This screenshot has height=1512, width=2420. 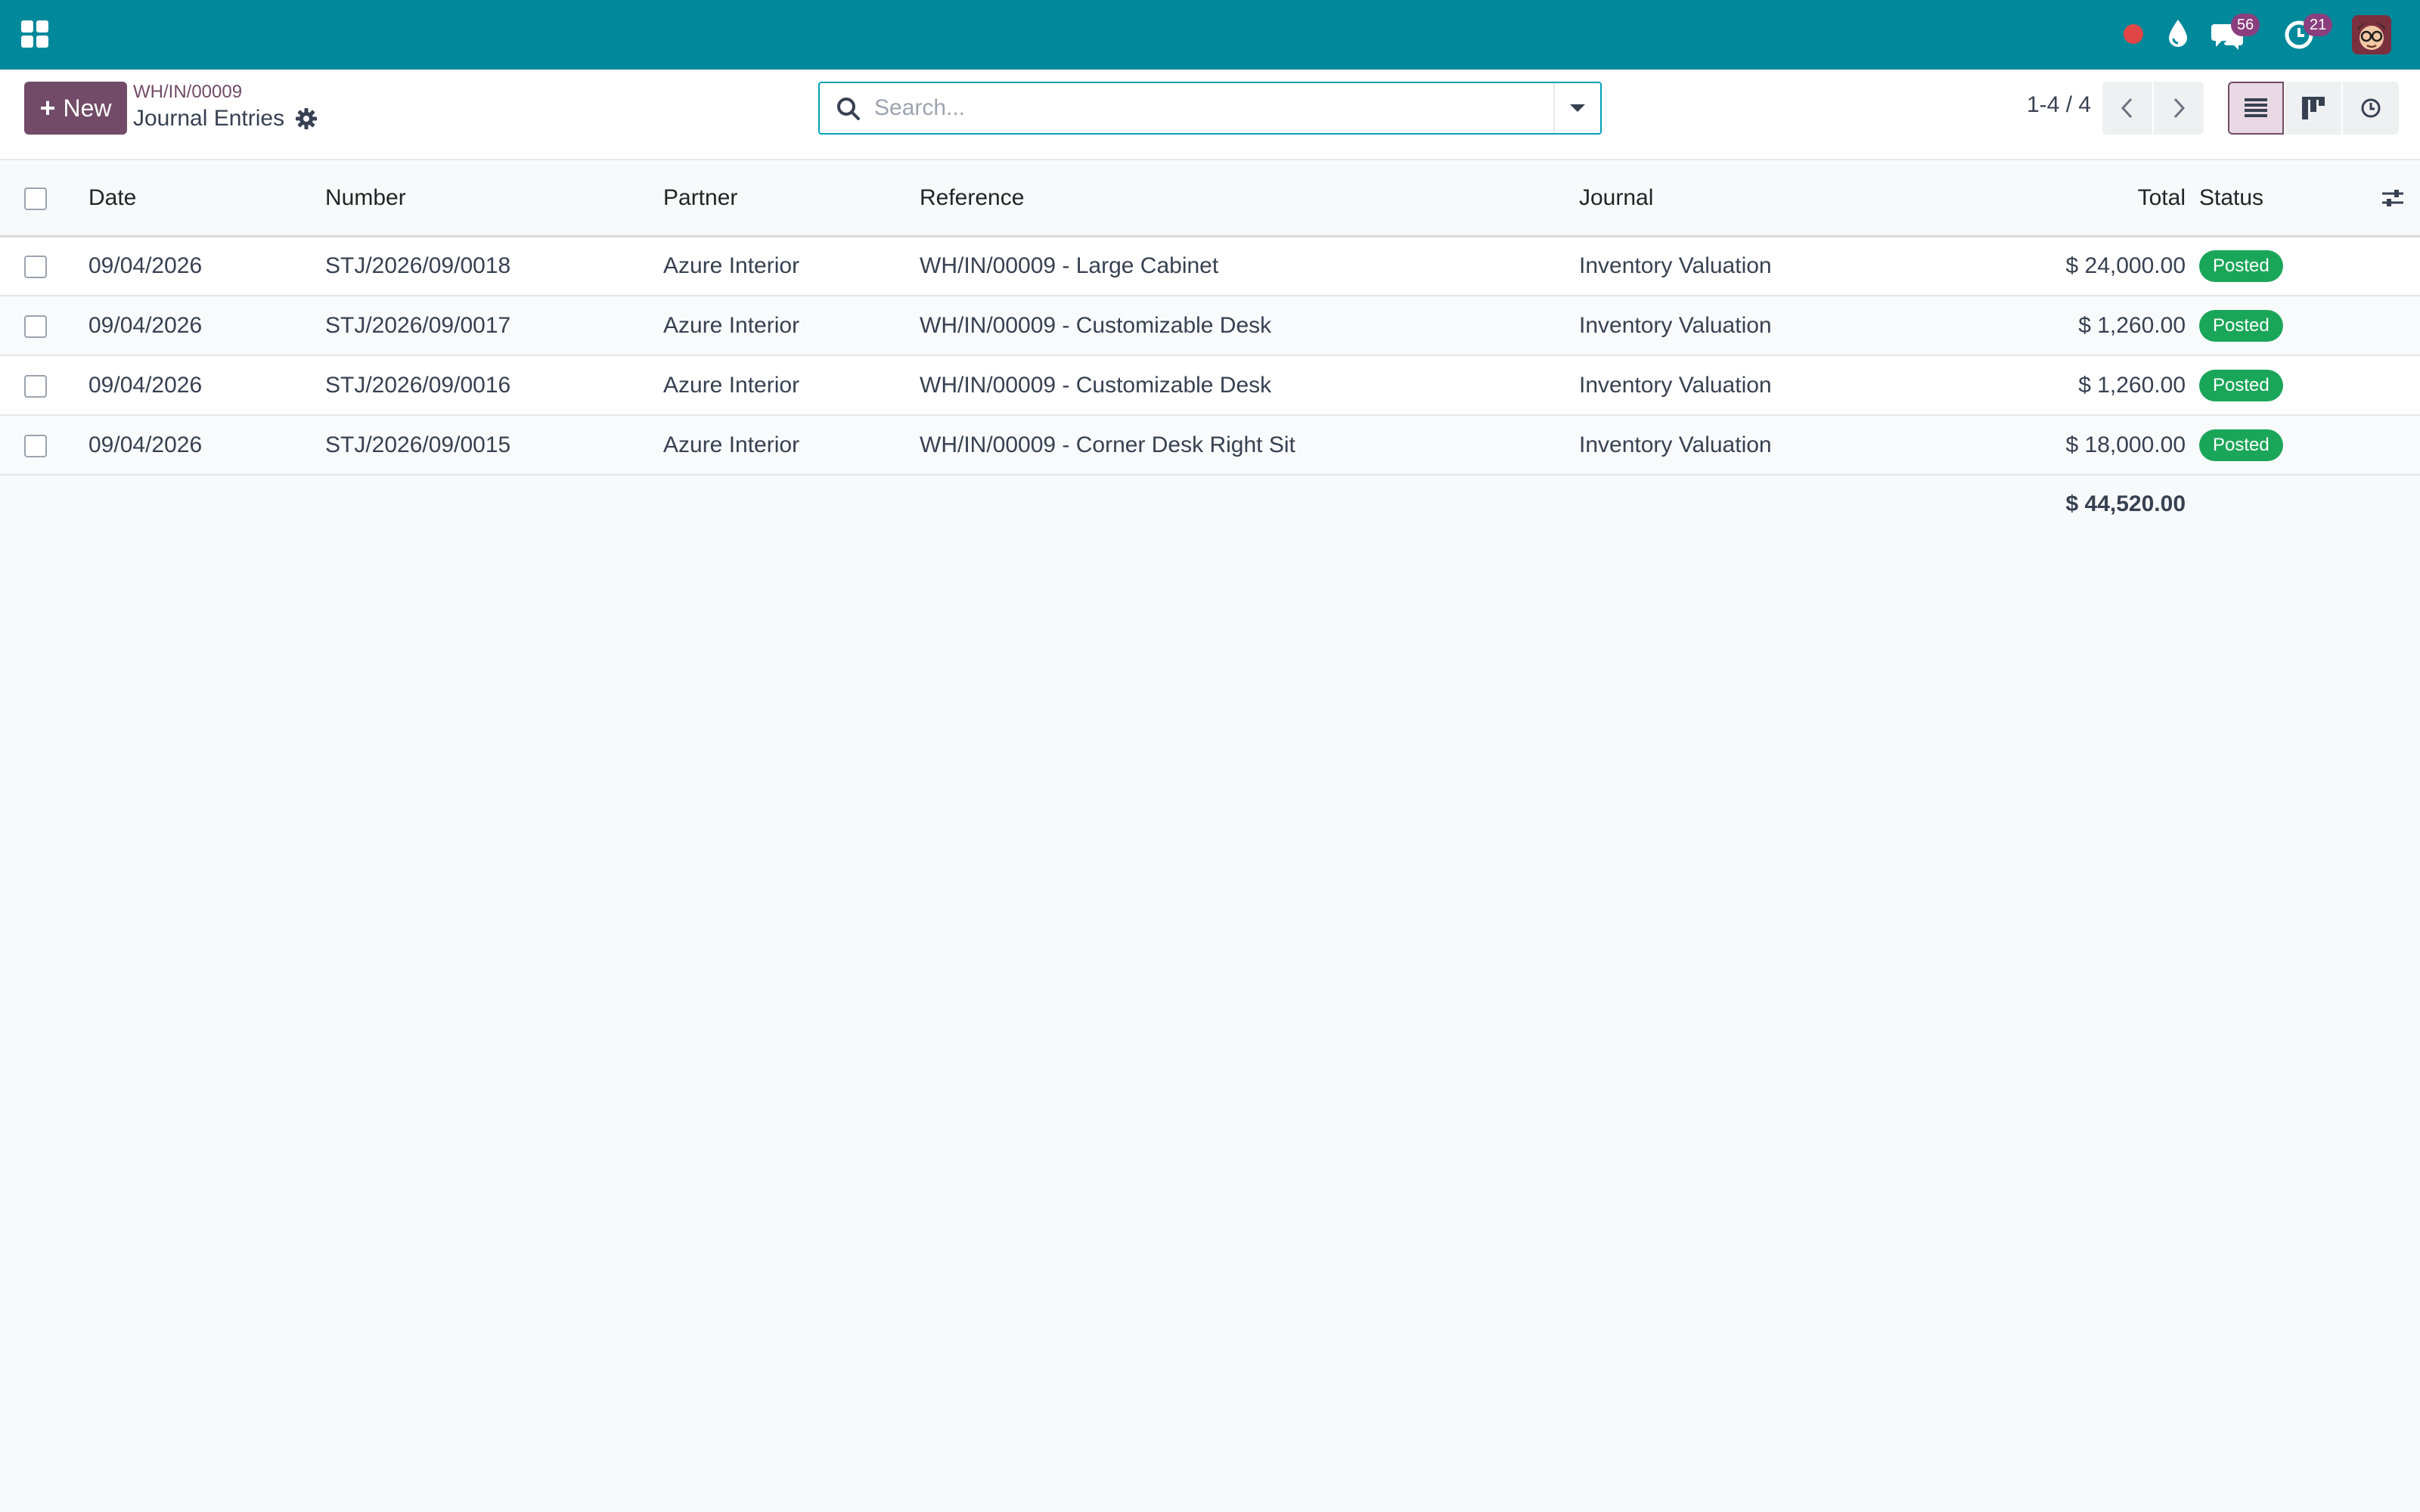 I want to click on avatar-image-icon, so click(x=2371, y=34).